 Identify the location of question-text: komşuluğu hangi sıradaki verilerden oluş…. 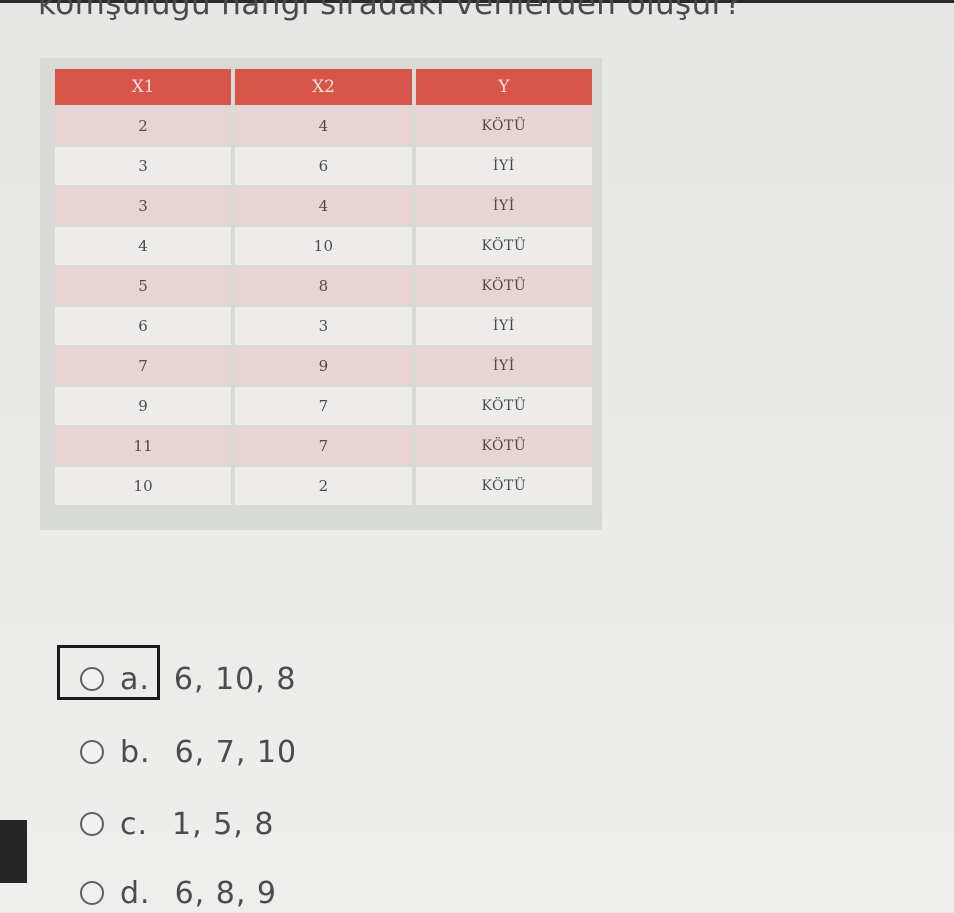
(390, 11).